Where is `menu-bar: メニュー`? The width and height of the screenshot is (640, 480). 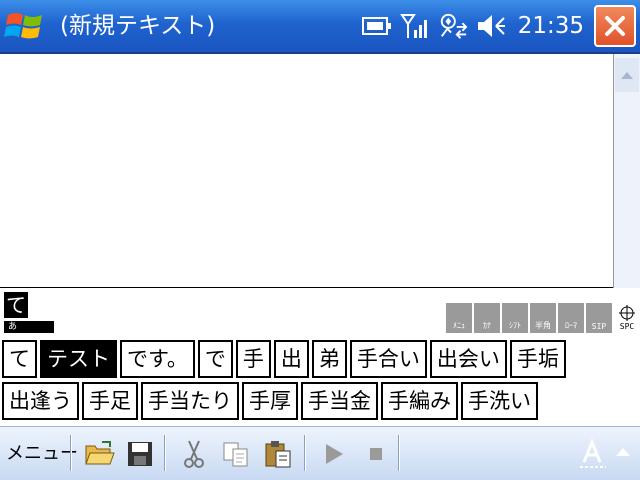
menu-bar: メニュー is located at coordinates (320, 453).